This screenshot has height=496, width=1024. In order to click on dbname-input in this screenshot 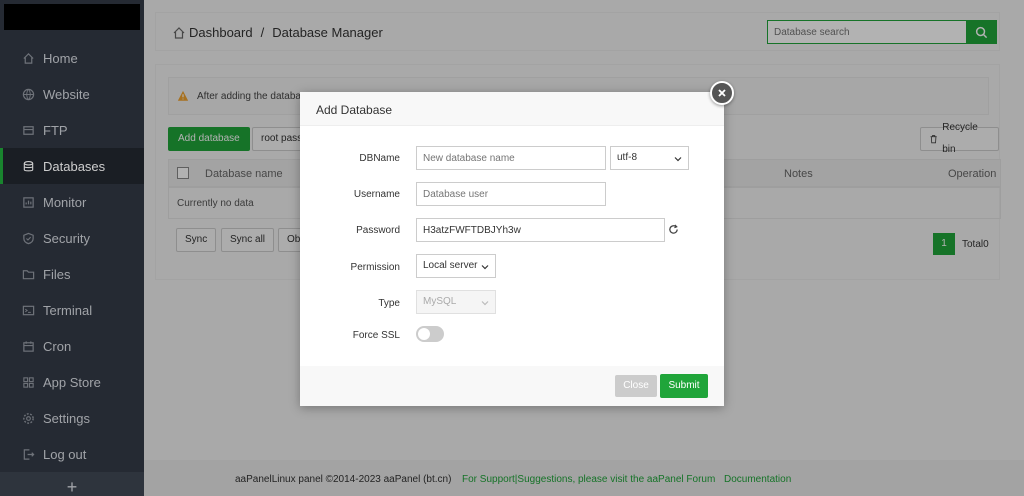, I will do `click(511, 158)`.